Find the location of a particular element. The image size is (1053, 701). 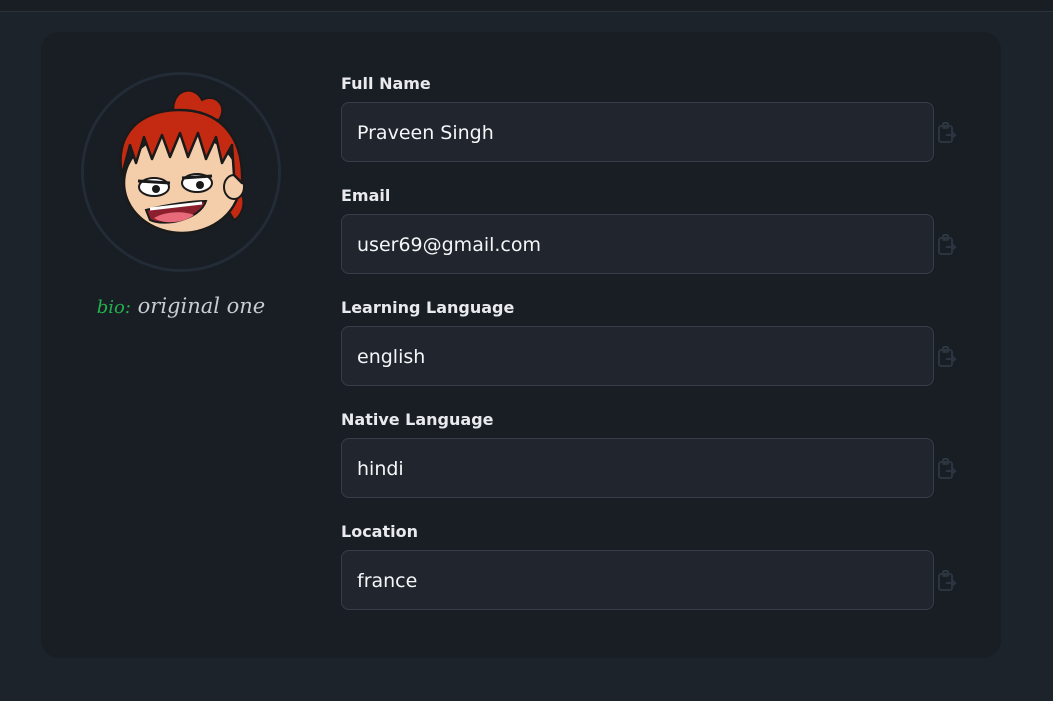

cartoon-avatar-icon is located at coordinates (181, 172).